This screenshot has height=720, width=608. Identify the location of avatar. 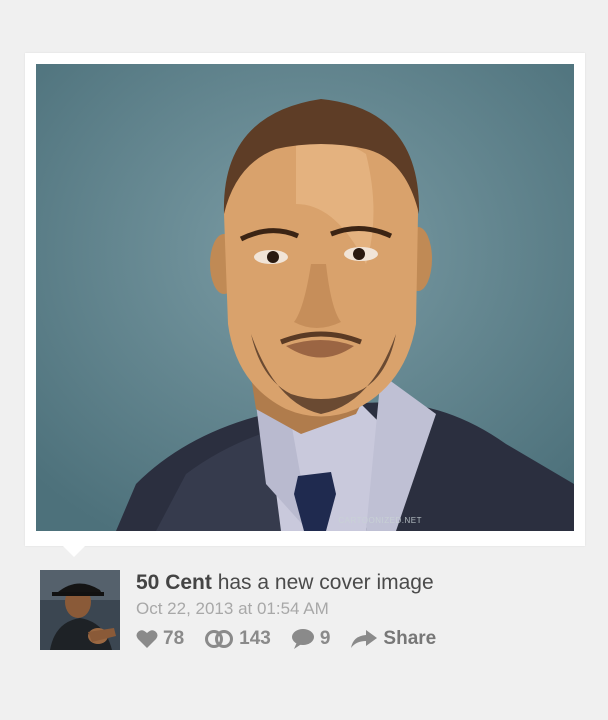
(80, 610).